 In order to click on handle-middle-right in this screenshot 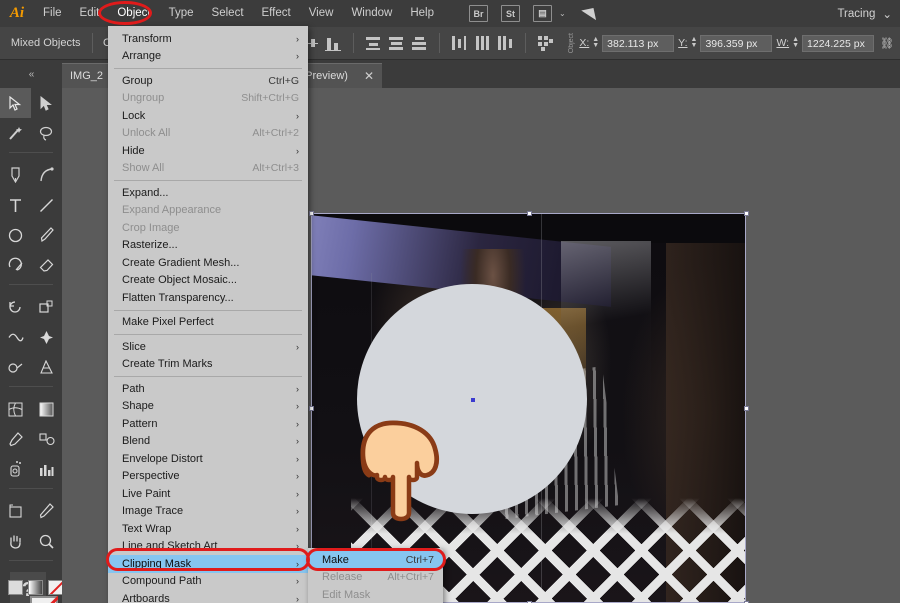, I will do `click(746, 408)`.